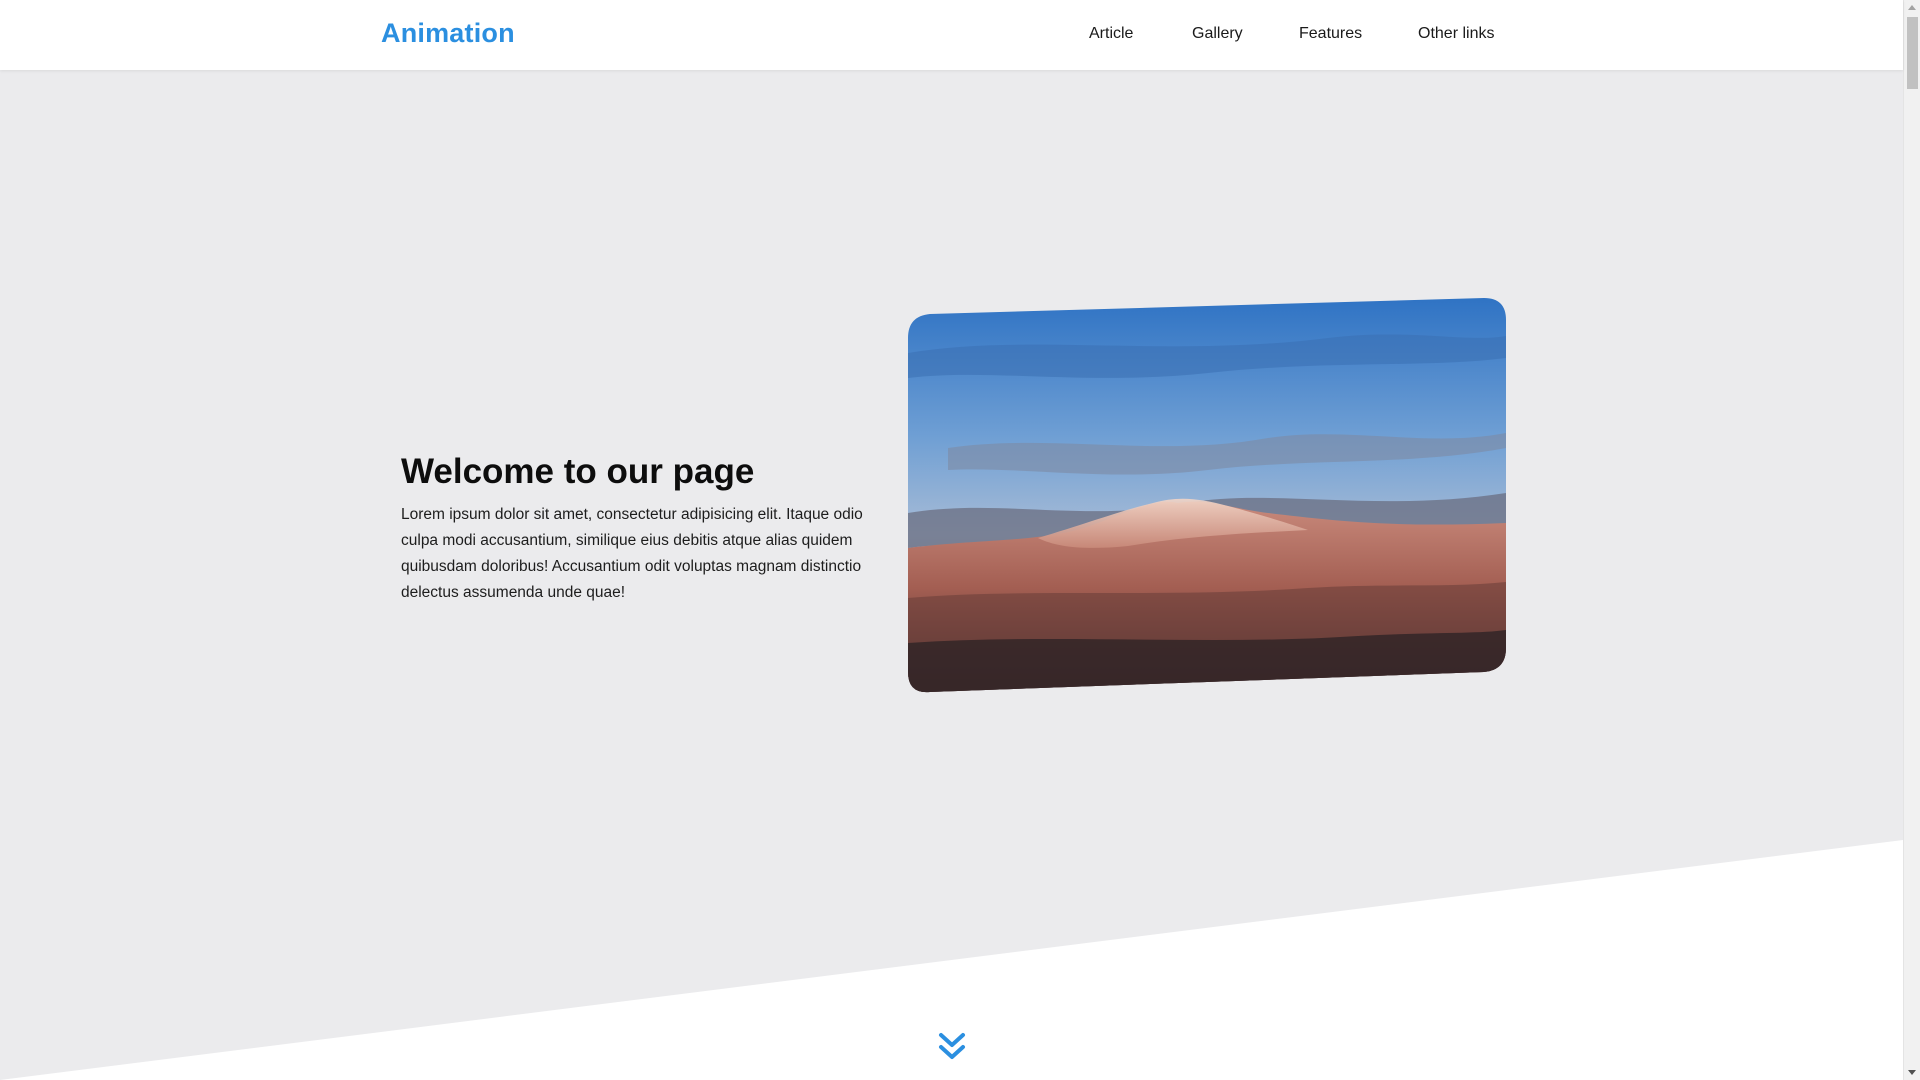  I want to click on scroll-down-button, so click(952, 1047).